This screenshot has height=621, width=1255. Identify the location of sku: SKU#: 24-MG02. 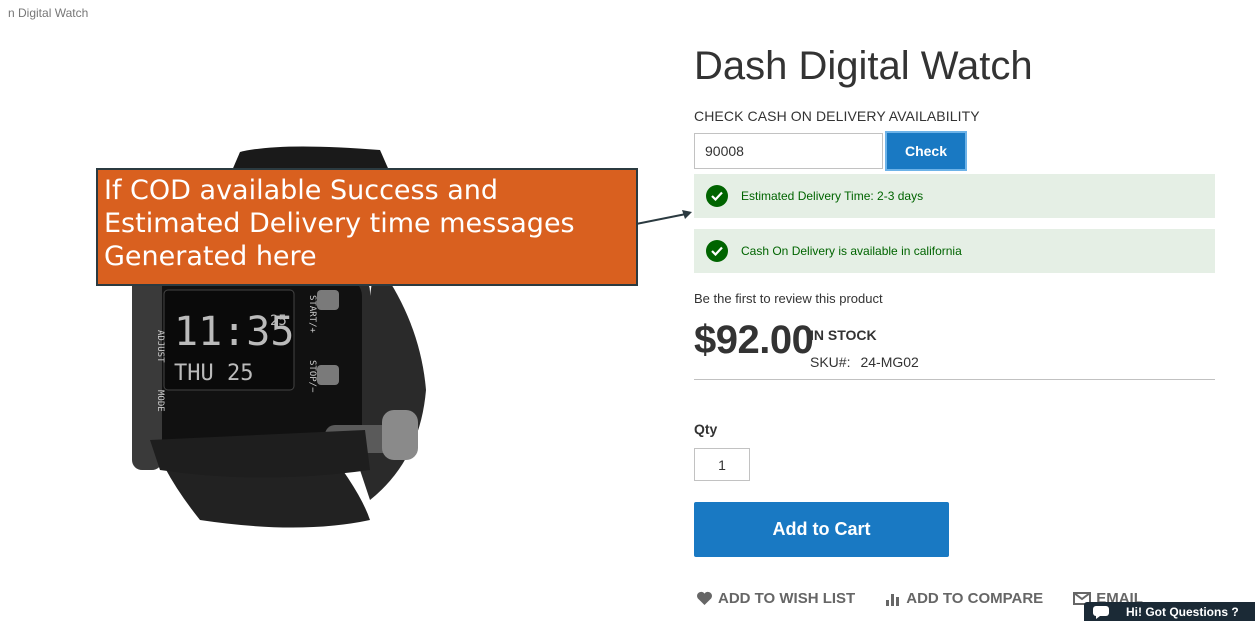
(864, 362).